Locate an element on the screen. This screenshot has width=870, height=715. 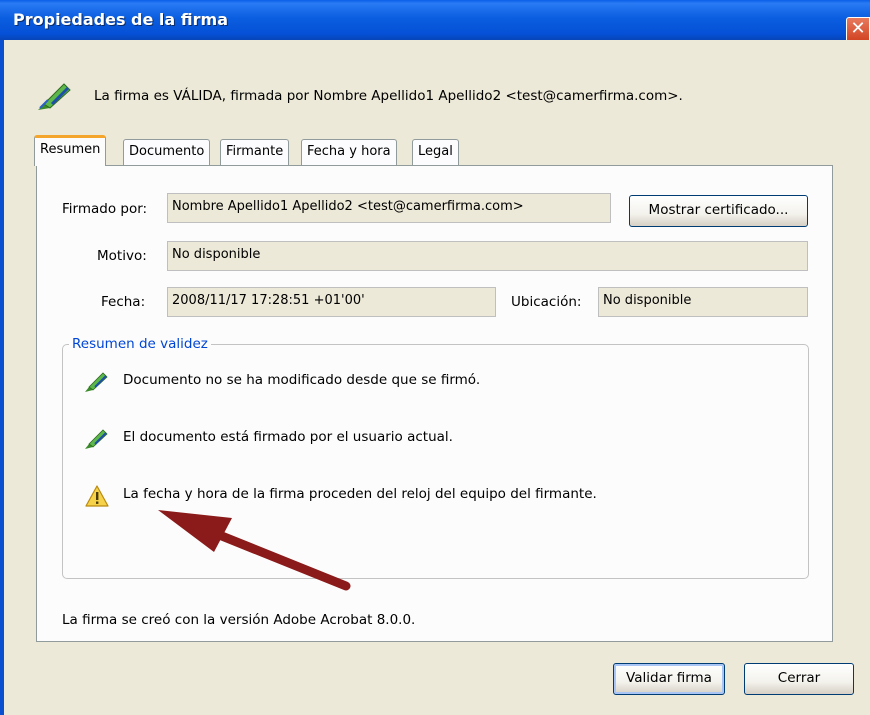
tab-label: Fecha y hora is located at coordinates (349, 151).